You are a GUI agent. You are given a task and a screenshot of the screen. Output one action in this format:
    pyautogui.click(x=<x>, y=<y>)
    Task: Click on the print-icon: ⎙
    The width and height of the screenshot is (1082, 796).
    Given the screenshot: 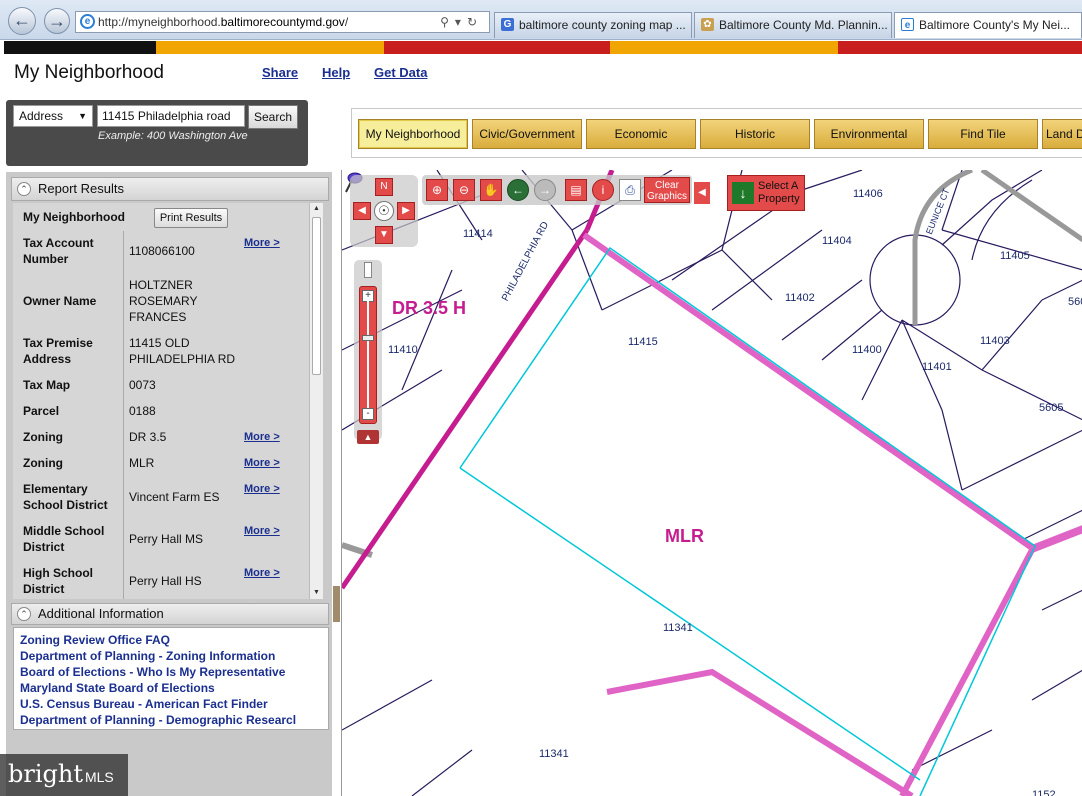 What is the action you would take?
    pyautogui.click(x=630, y=190)
    